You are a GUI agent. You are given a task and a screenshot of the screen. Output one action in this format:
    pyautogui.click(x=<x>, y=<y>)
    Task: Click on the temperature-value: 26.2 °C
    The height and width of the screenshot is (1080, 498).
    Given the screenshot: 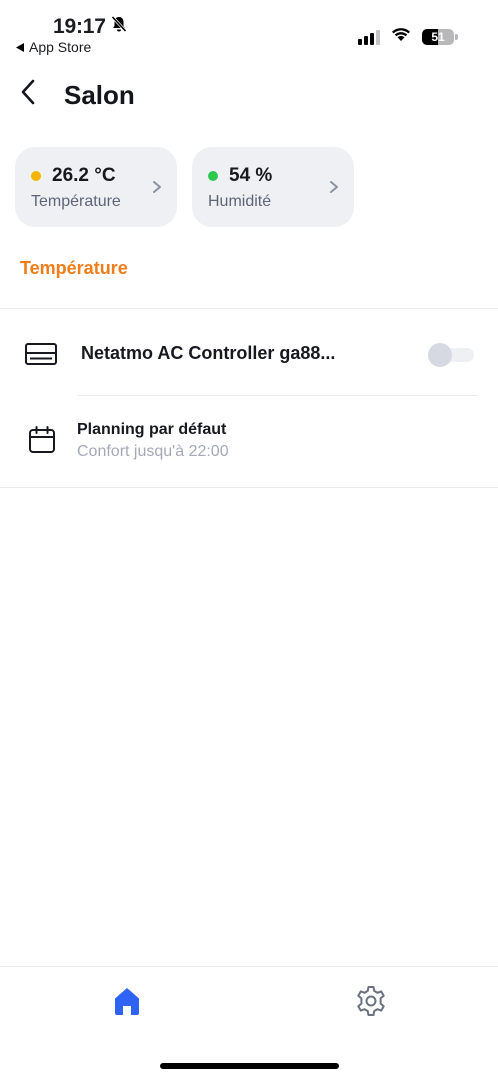 What is the action you would take?
    pyautogui.click(x=84, y=175)
    